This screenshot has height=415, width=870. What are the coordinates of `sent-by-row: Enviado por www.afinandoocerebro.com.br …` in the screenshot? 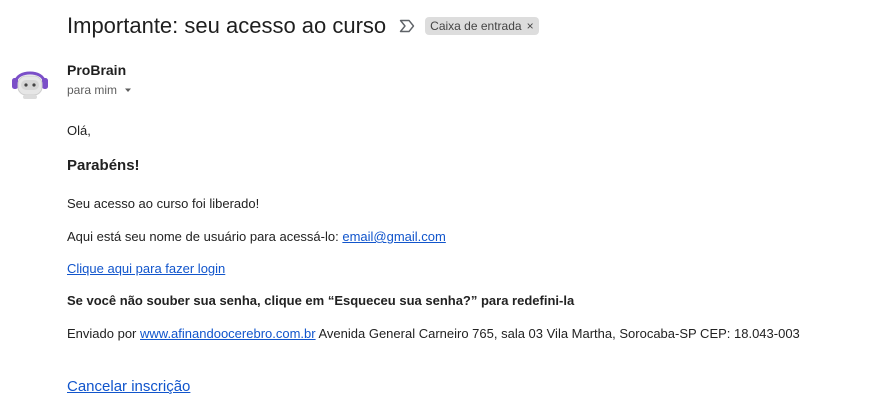 It's located at (433, 333).